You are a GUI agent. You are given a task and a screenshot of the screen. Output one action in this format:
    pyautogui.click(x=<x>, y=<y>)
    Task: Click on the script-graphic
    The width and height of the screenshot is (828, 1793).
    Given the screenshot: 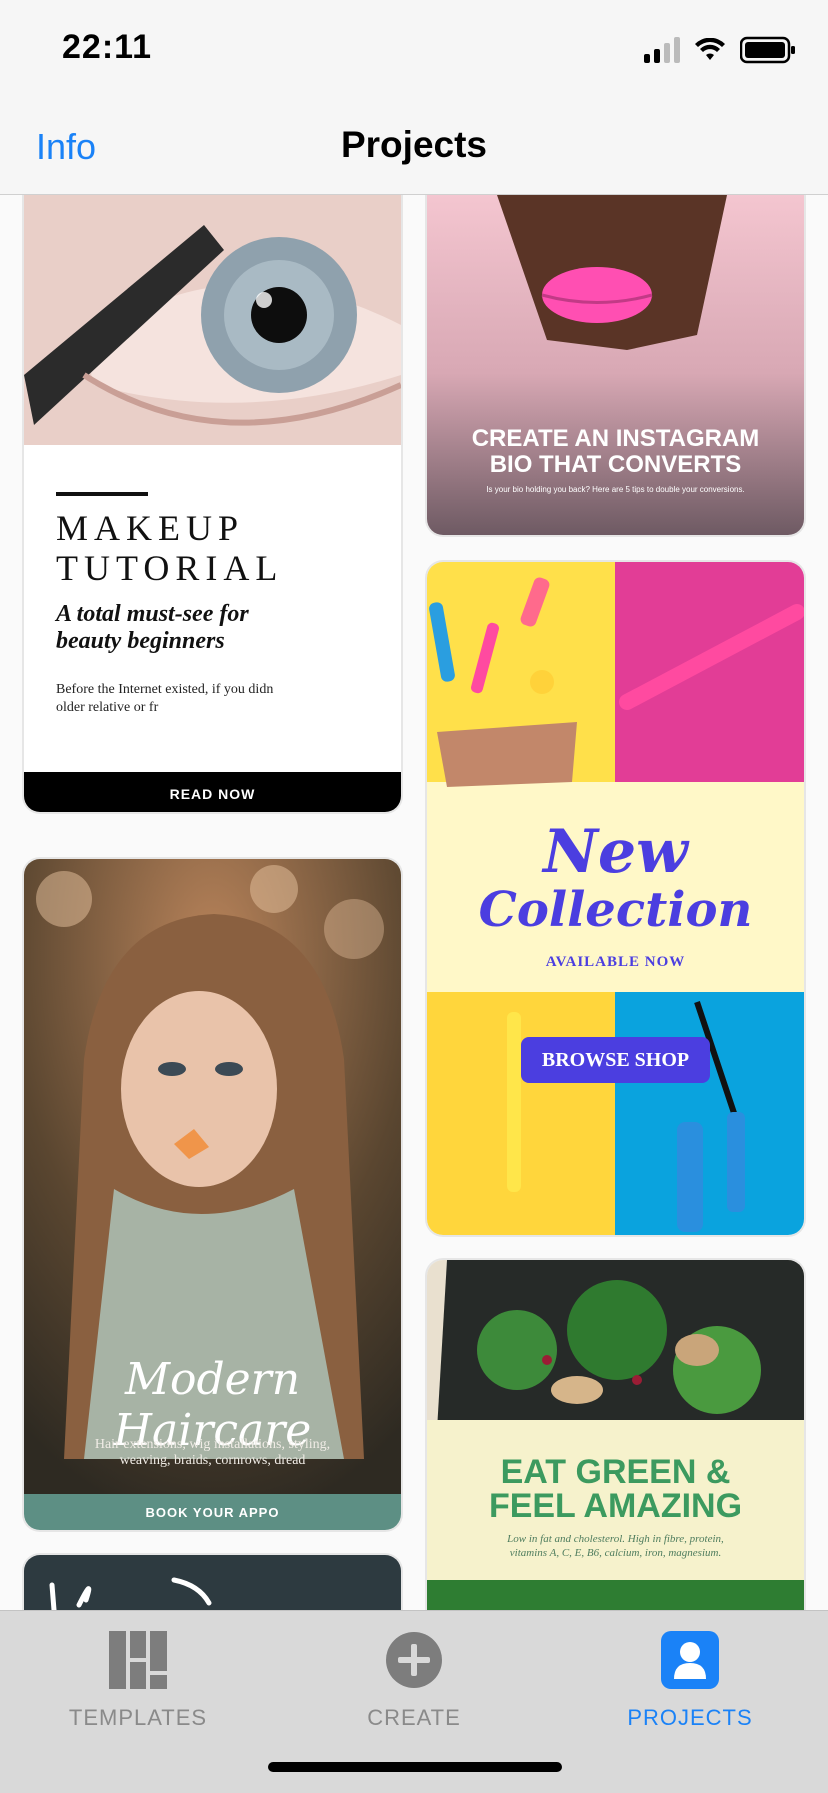 What is the action you would take?
    pyautogui.click(x=130, y=1593)
    